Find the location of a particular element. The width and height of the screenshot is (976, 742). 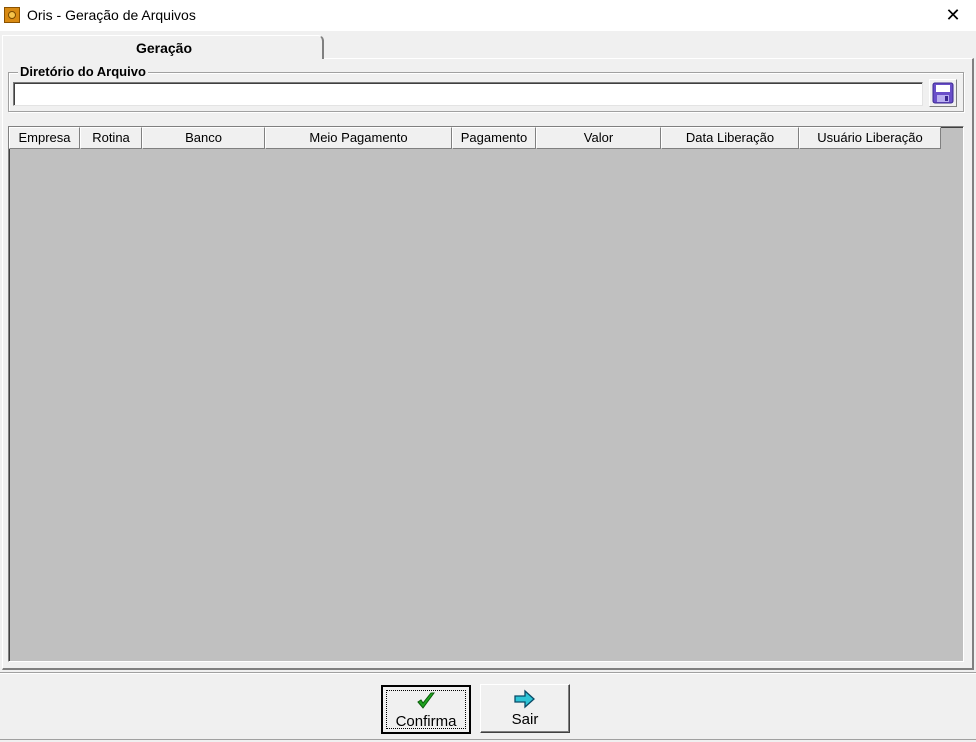

column-header-data-liberacao: Data Liberação is located at coordinates (730, 138).